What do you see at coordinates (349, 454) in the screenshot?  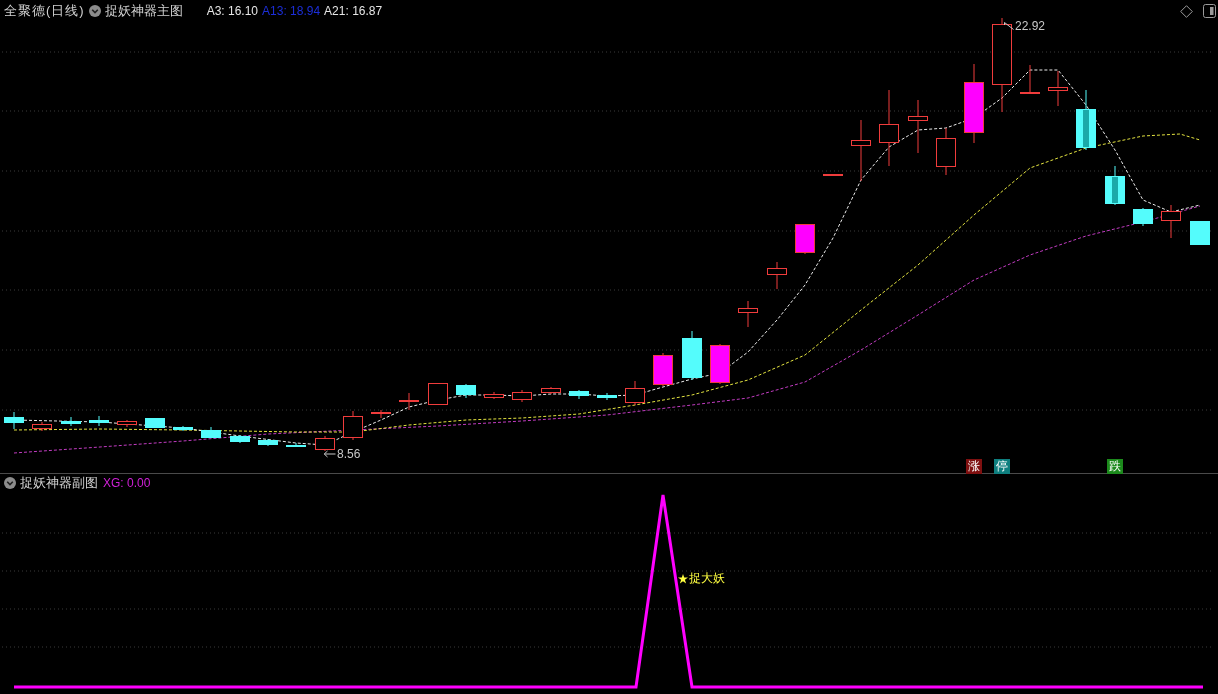 I see `price-label: 8.56` at bounding box center [349, 454].